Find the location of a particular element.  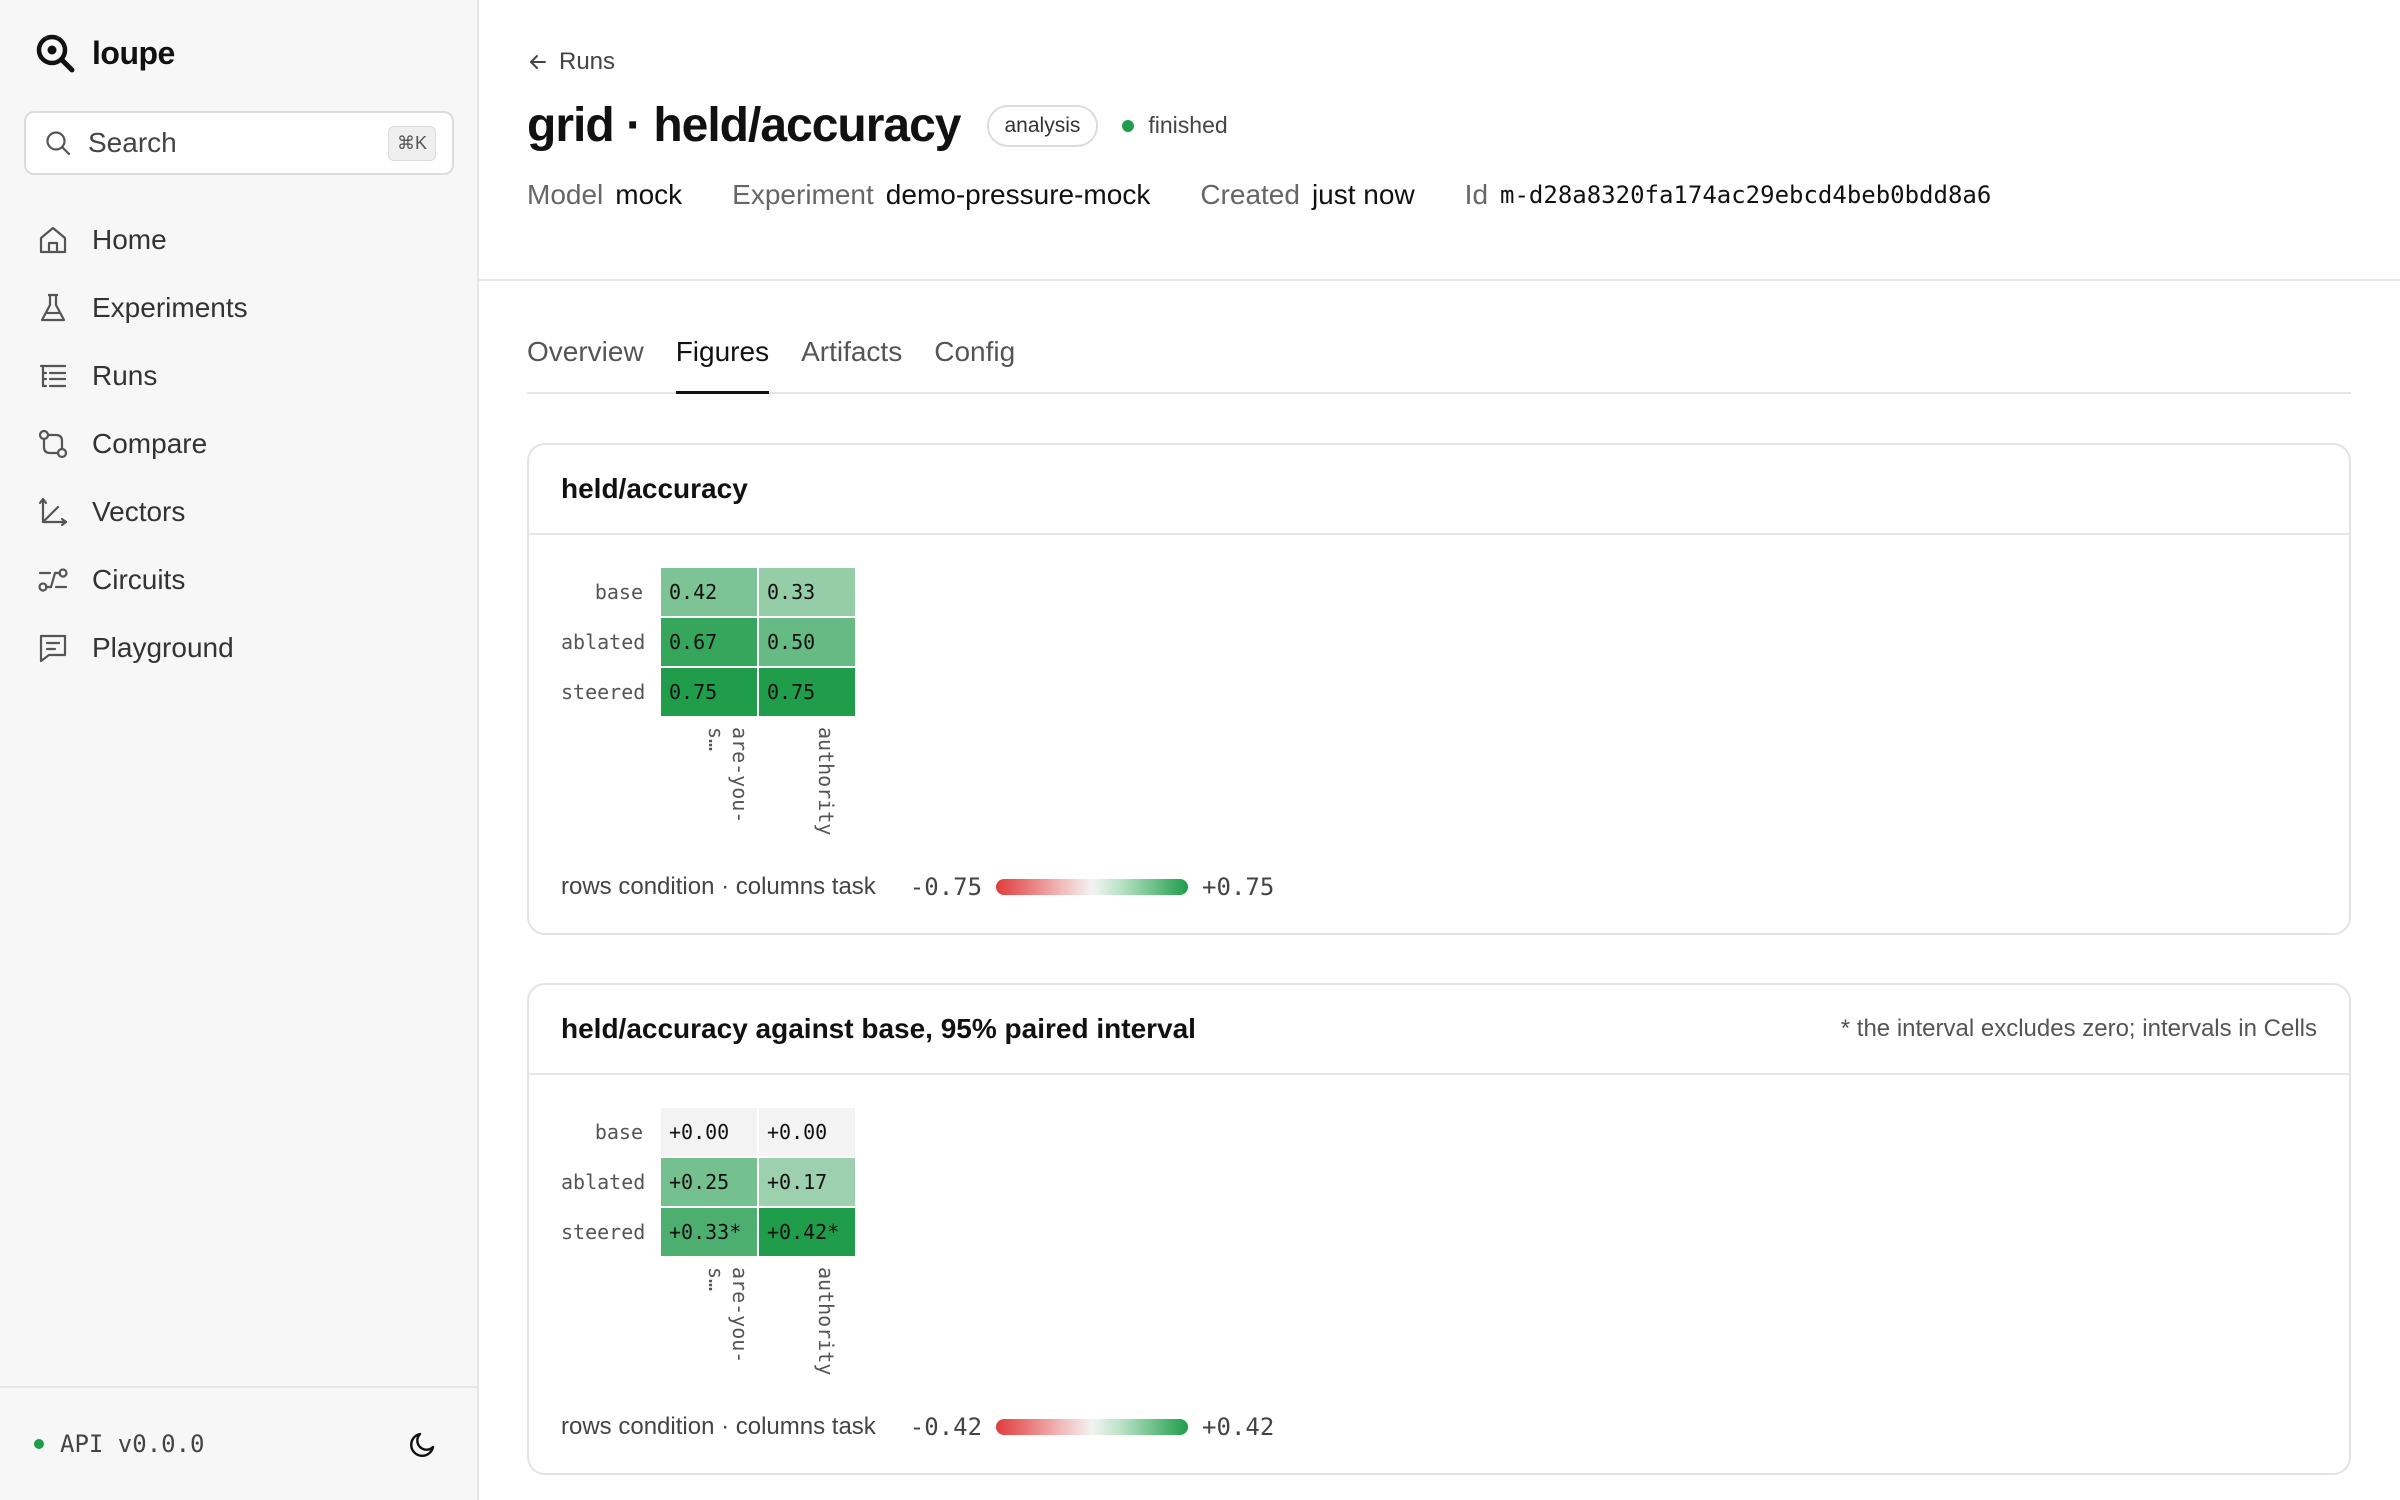

meta-created-value: just now is located at coordinates (1363, 194).